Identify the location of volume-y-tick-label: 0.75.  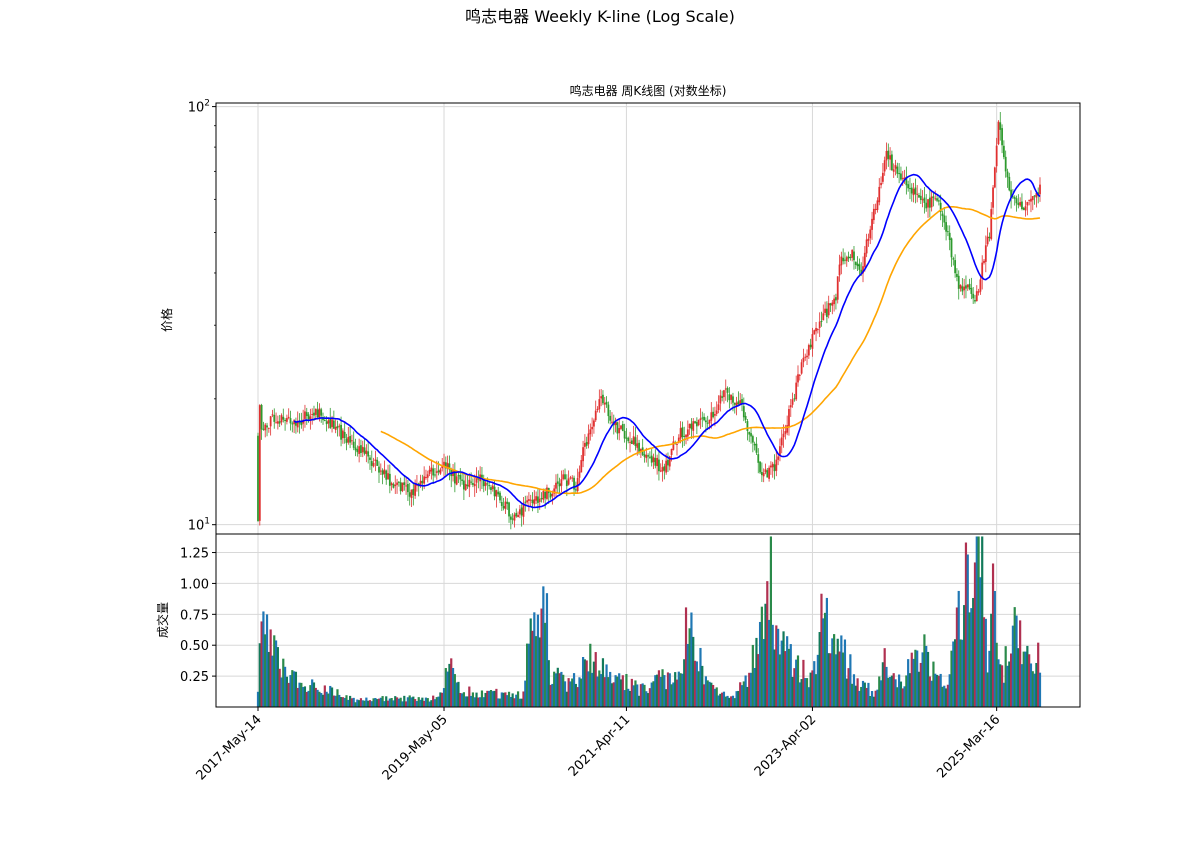
(194, 615).